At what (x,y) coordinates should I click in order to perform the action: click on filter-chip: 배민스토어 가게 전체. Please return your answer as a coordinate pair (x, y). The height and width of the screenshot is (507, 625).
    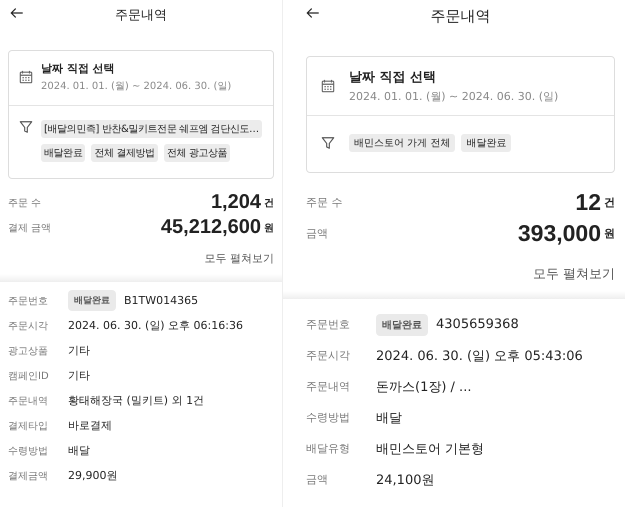
    Looking at the image, I should click on (402, 143).